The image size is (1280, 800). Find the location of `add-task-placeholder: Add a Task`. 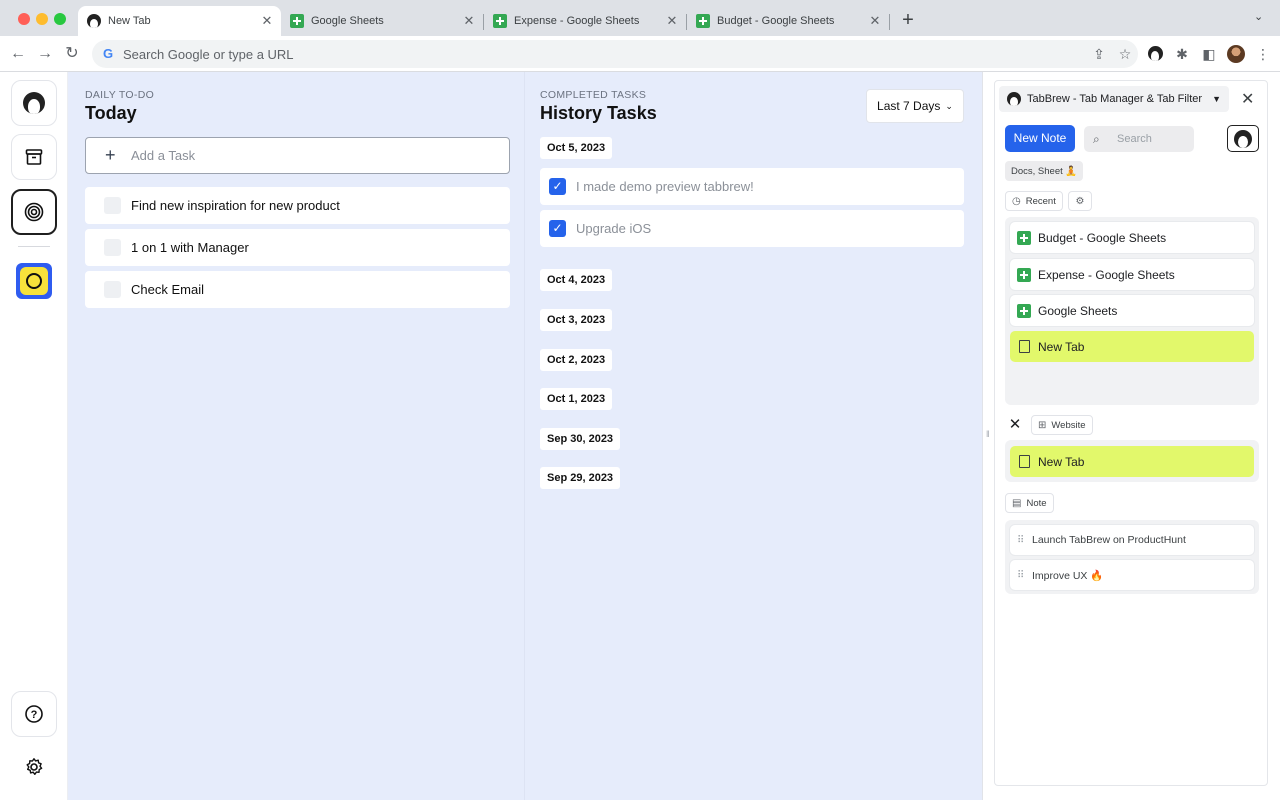

add-task-placeholder: Add a Task is located at coordinates (163, 155).